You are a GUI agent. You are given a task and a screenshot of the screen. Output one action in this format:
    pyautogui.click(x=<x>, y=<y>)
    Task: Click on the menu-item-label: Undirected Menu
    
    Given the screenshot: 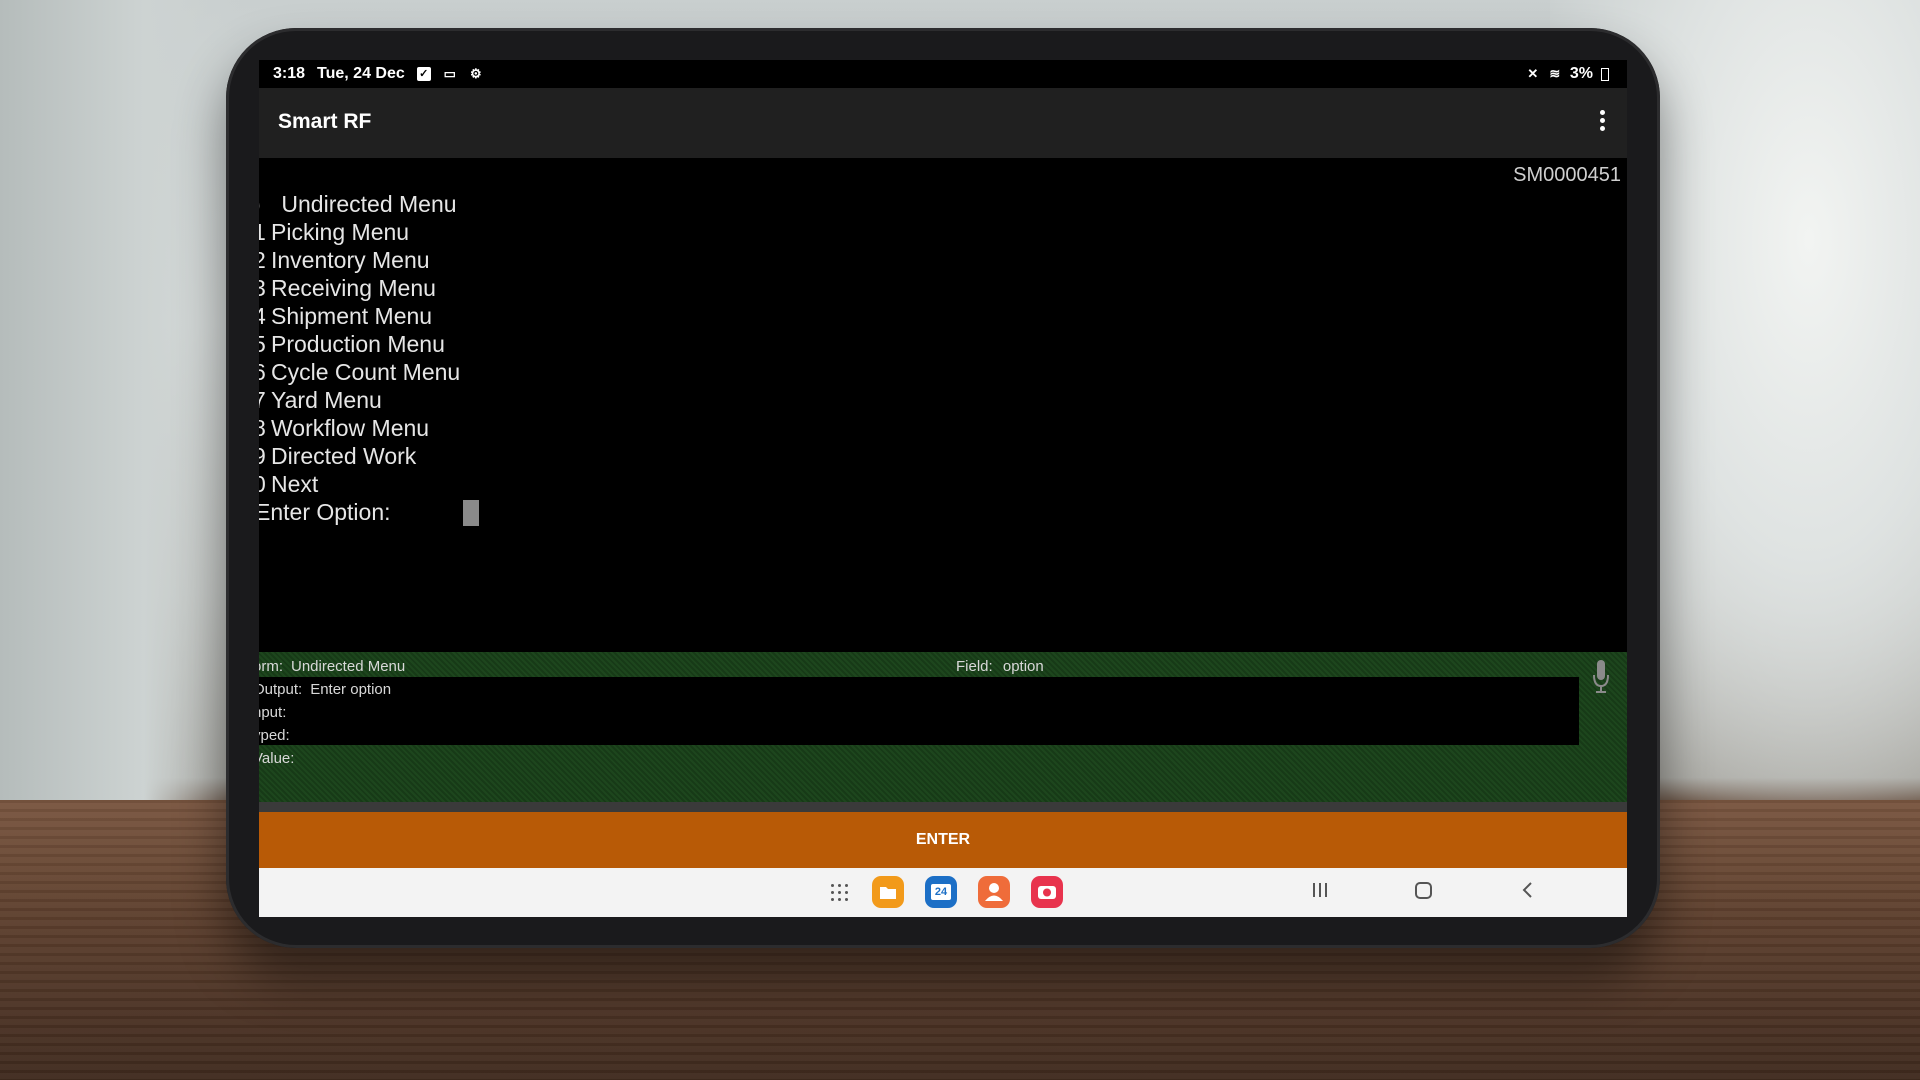 What is the action you would take?
    pyautogui.click(x=369, y=204)
    